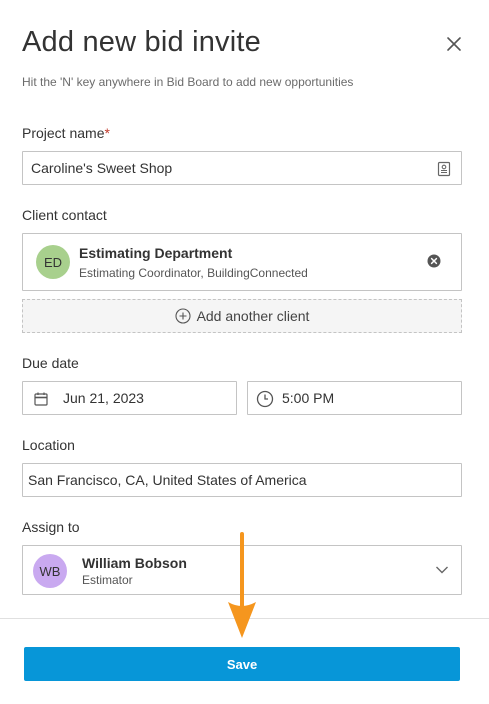 This screenshot has height=704, width=489. Describe the element at coordinates (442, 570) in the screenshot. I see `chevron-down-icon` at that location.